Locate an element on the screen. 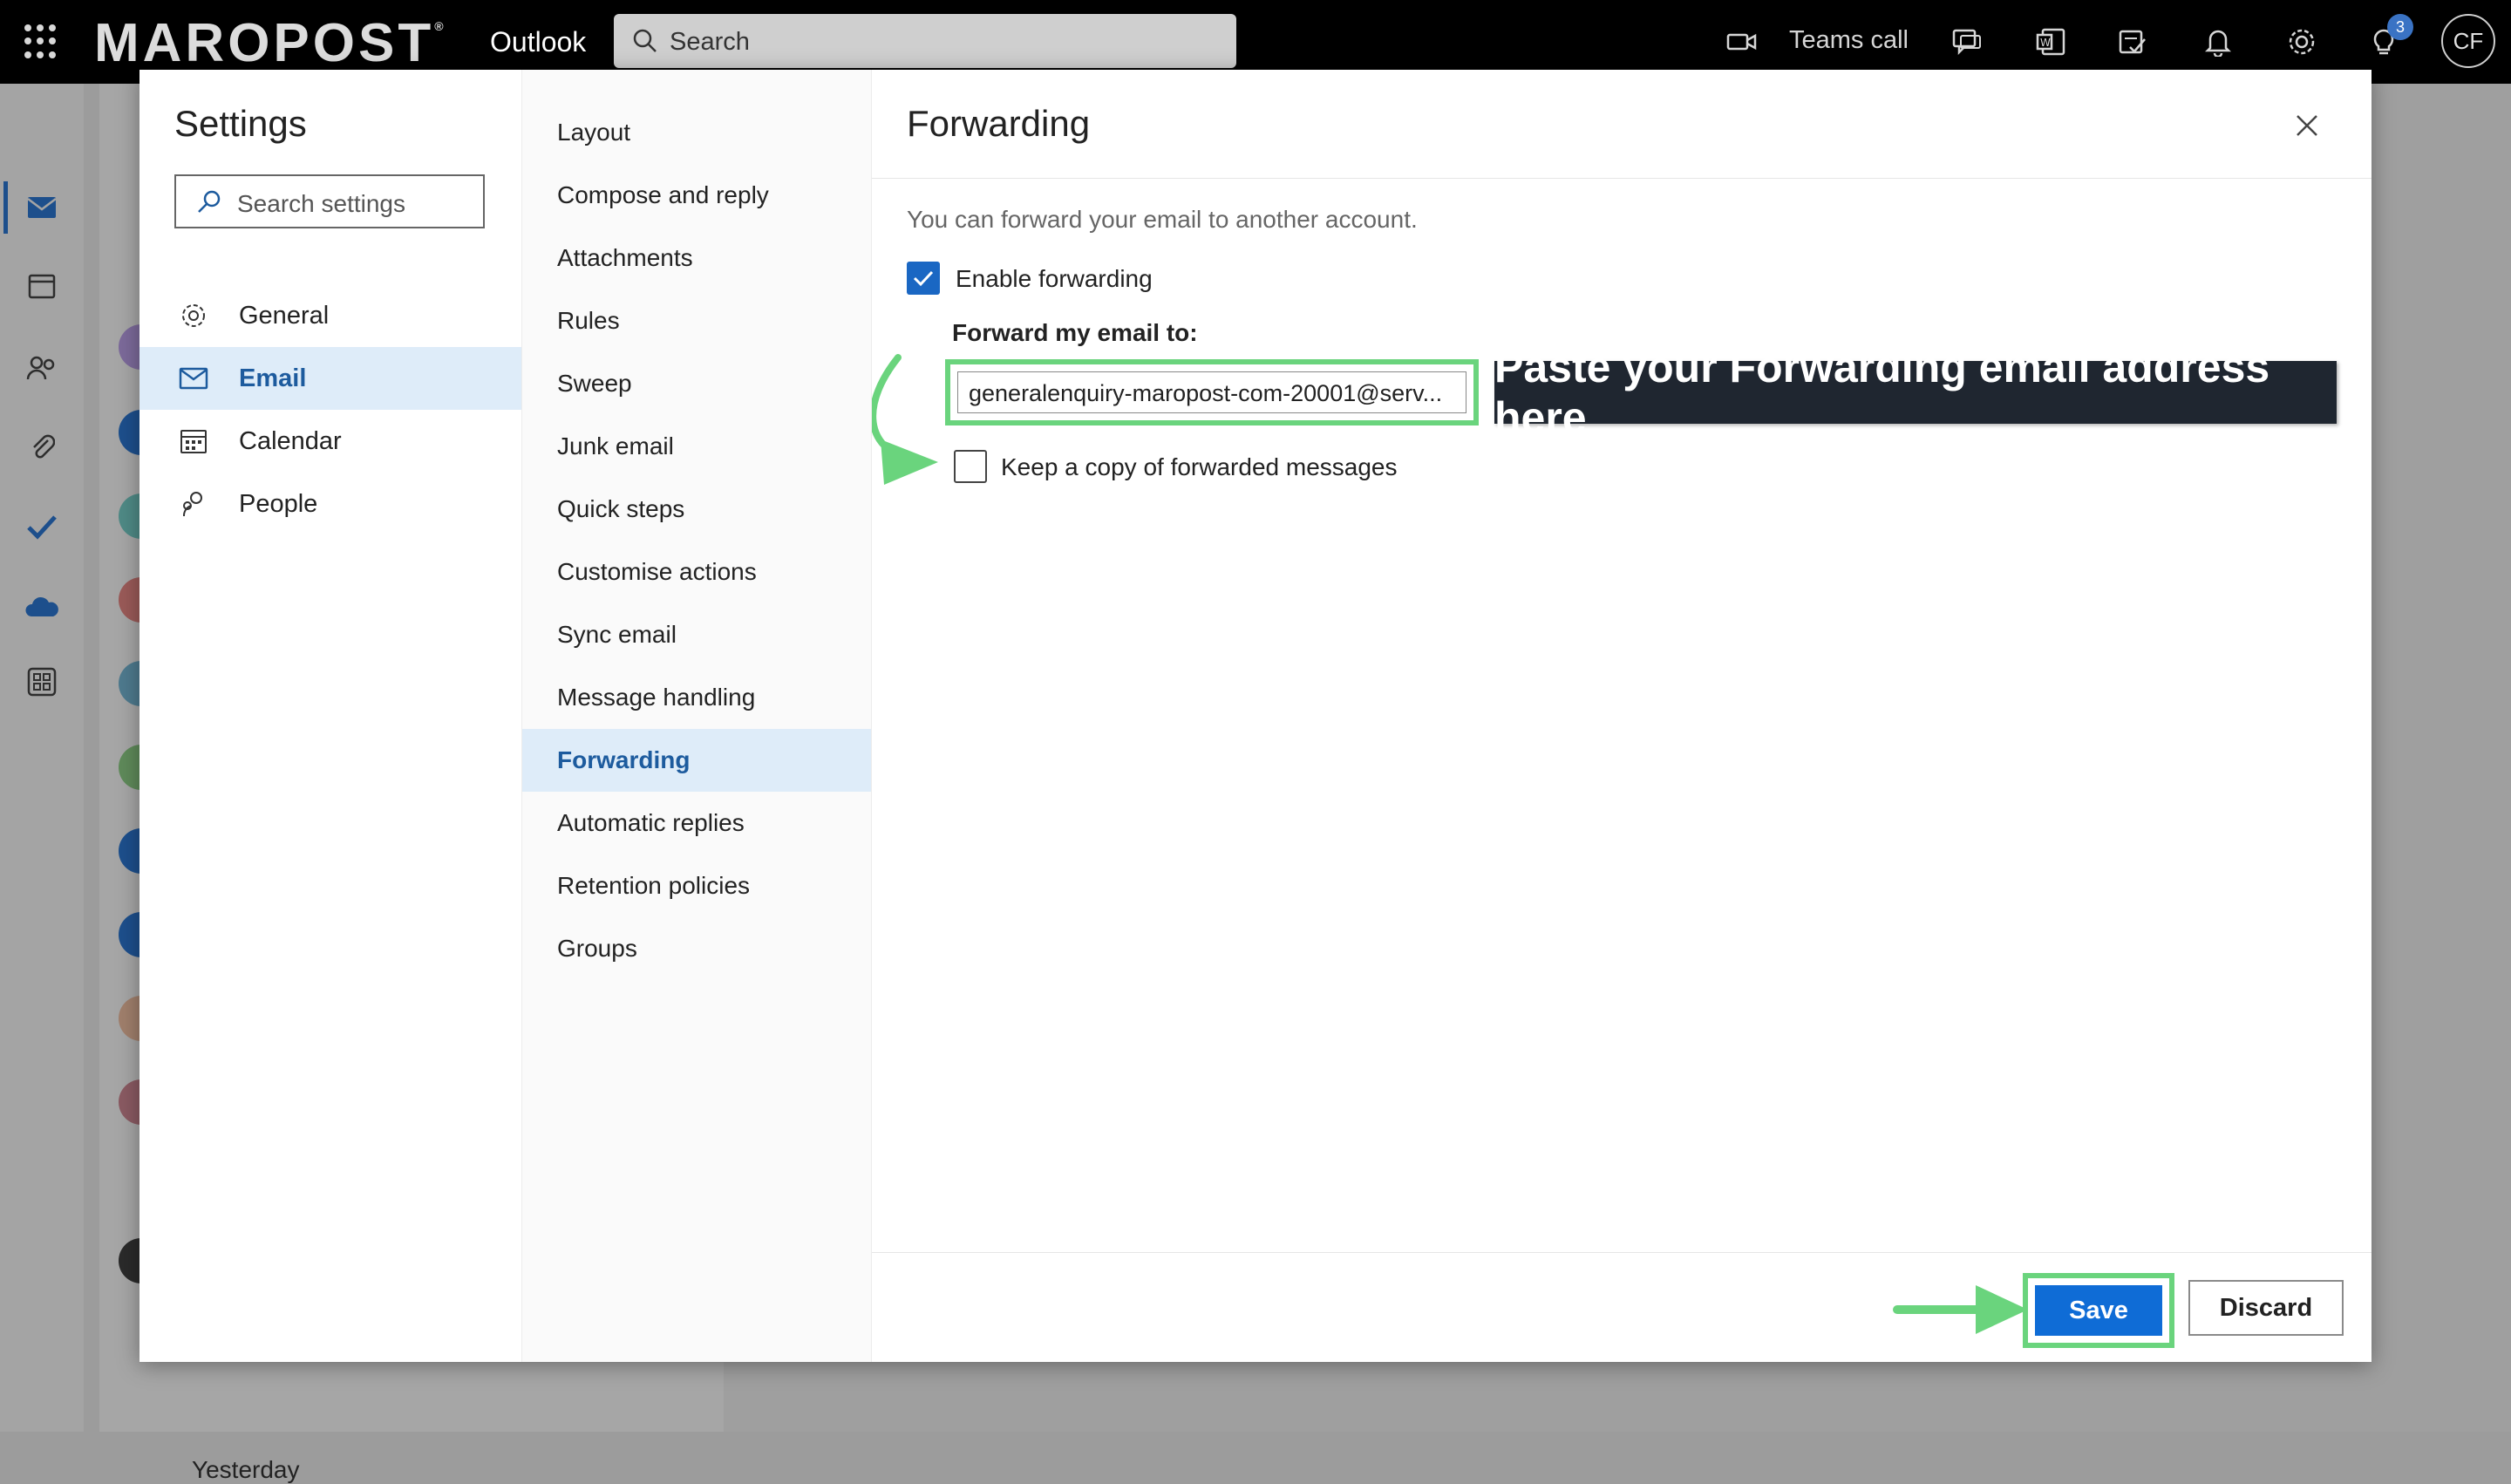 Image resolution: width=2511 pixels, height=1484 pixels. enable-forwarding-checkbox is located at coordinates (923, 278).